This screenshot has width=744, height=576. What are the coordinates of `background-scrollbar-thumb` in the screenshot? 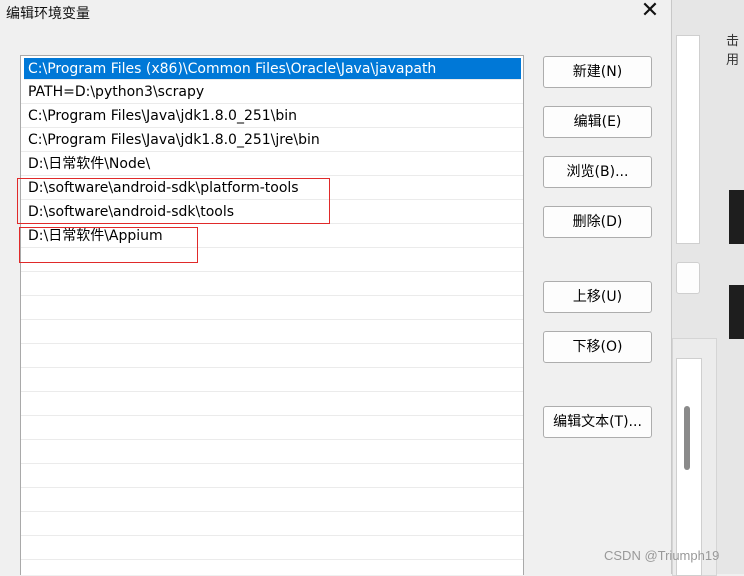 It's located at (687, 438).